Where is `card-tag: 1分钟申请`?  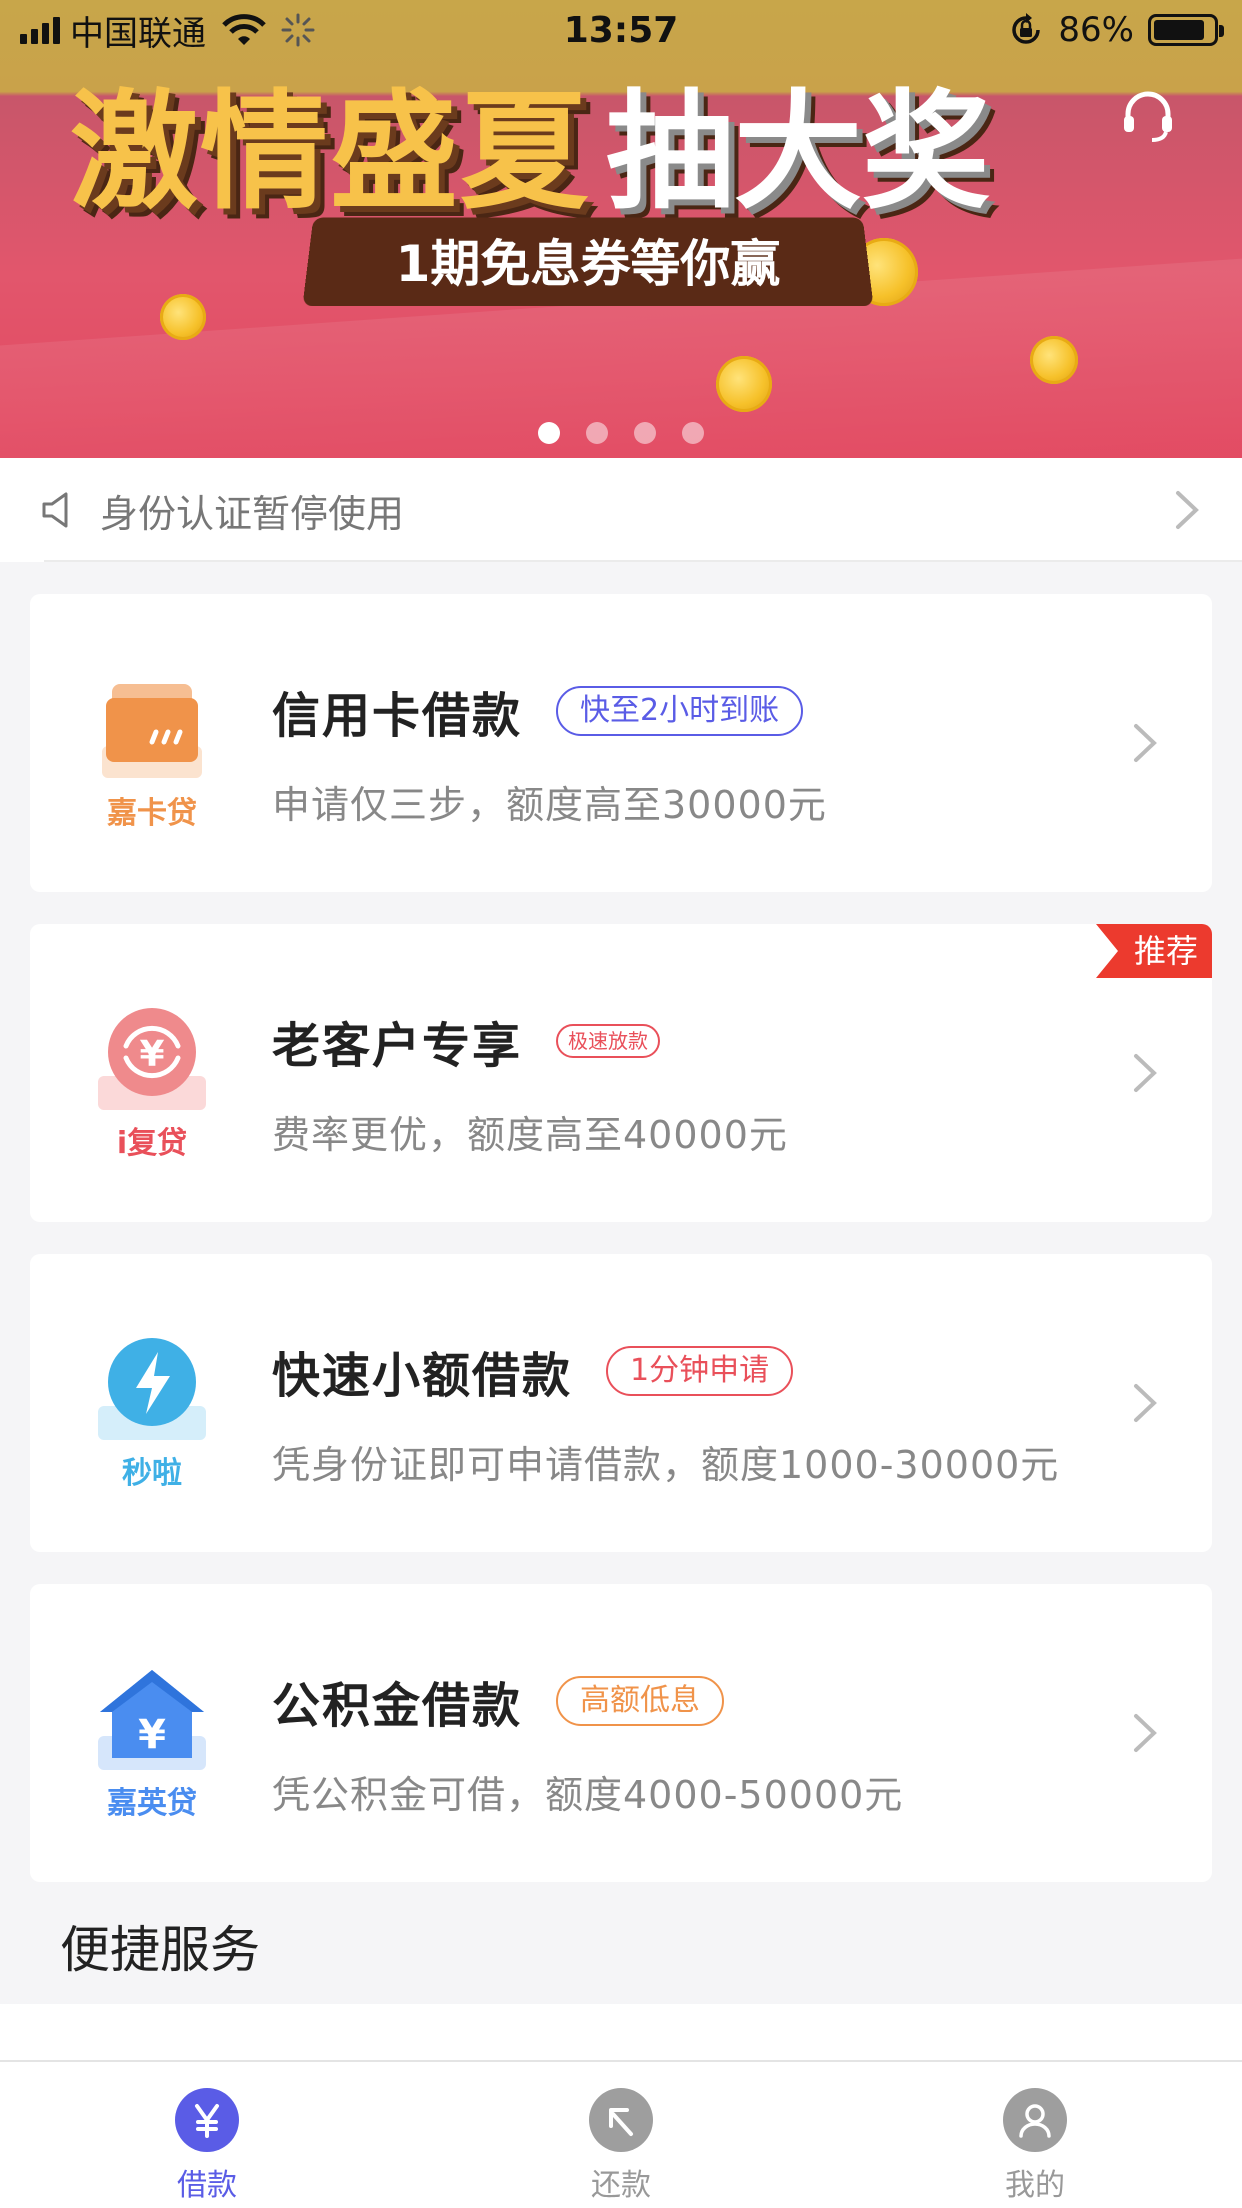
card-tag: 1分钟申请 is located at coordinates (700, 1371).